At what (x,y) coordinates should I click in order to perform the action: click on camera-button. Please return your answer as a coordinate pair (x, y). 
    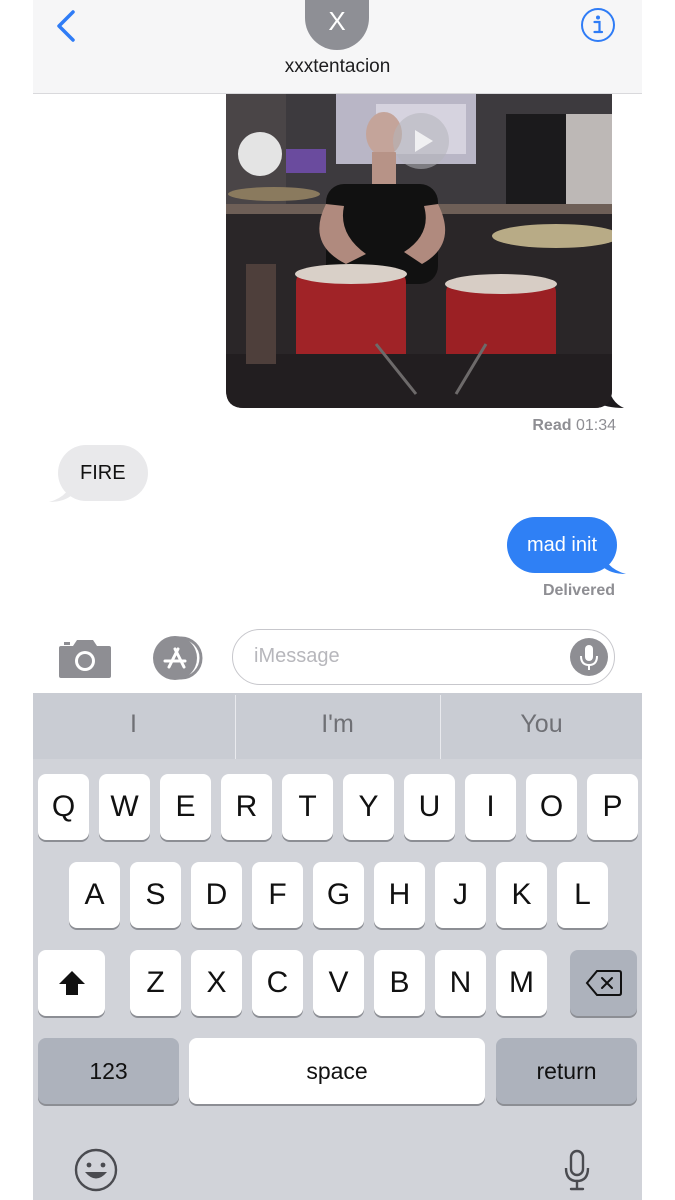
    Looking at the image, I should click on (85, 658).